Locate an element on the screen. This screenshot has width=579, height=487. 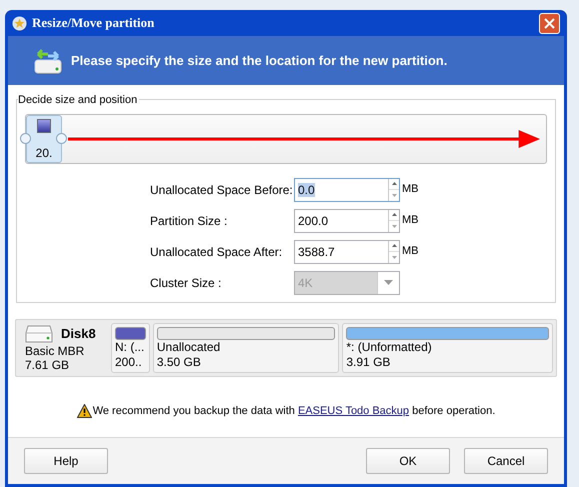
partition-block: *: (Unformatted) 3.91 GB is located at coordinates (447, 348).